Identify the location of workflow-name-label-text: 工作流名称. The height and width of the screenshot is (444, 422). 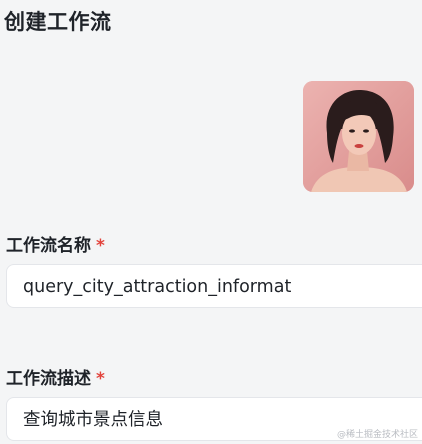
(48, 246).